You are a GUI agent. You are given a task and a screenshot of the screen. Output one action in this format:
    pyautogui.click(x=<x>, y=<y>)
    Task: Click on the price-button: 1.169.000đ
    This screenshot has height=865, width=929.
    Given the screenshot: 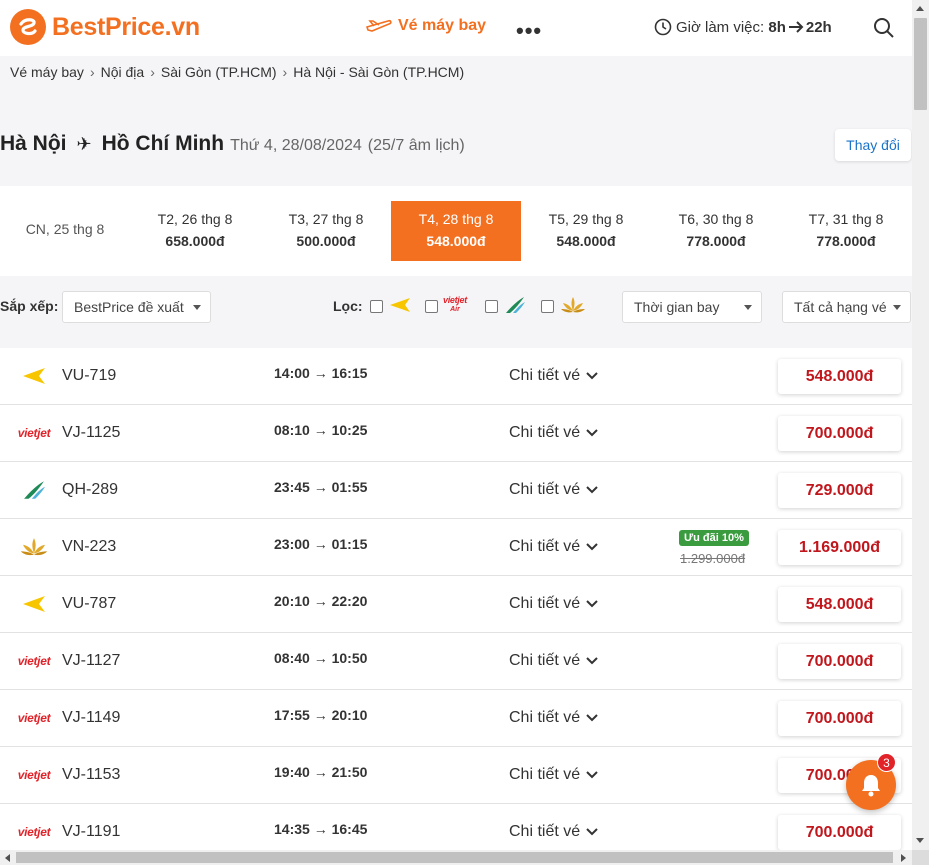 What is the action you would take?
    pyautogui.click(x=839, y=547)
    